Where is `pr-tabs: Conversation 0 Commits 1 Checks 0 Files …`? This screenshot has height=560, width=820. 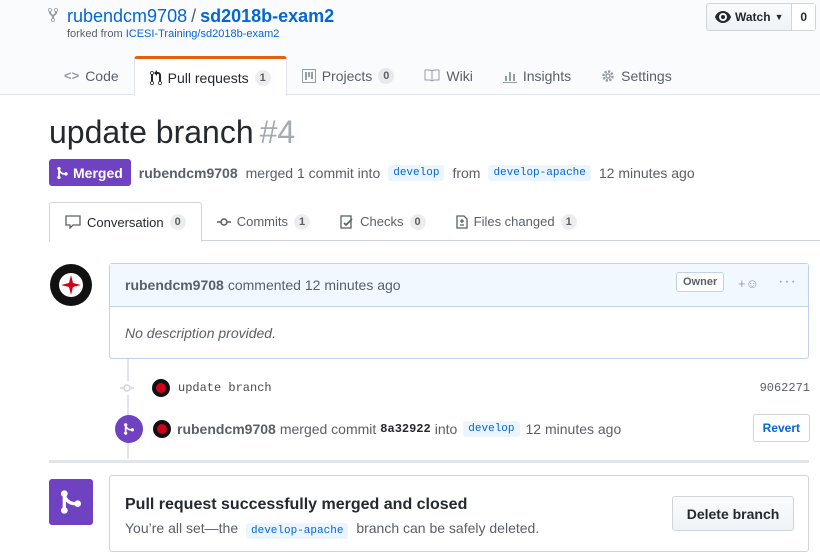 pr-tabs: Conversation 0 Commits 1 Checks 0 Files … is located at coordinates (434, 222).